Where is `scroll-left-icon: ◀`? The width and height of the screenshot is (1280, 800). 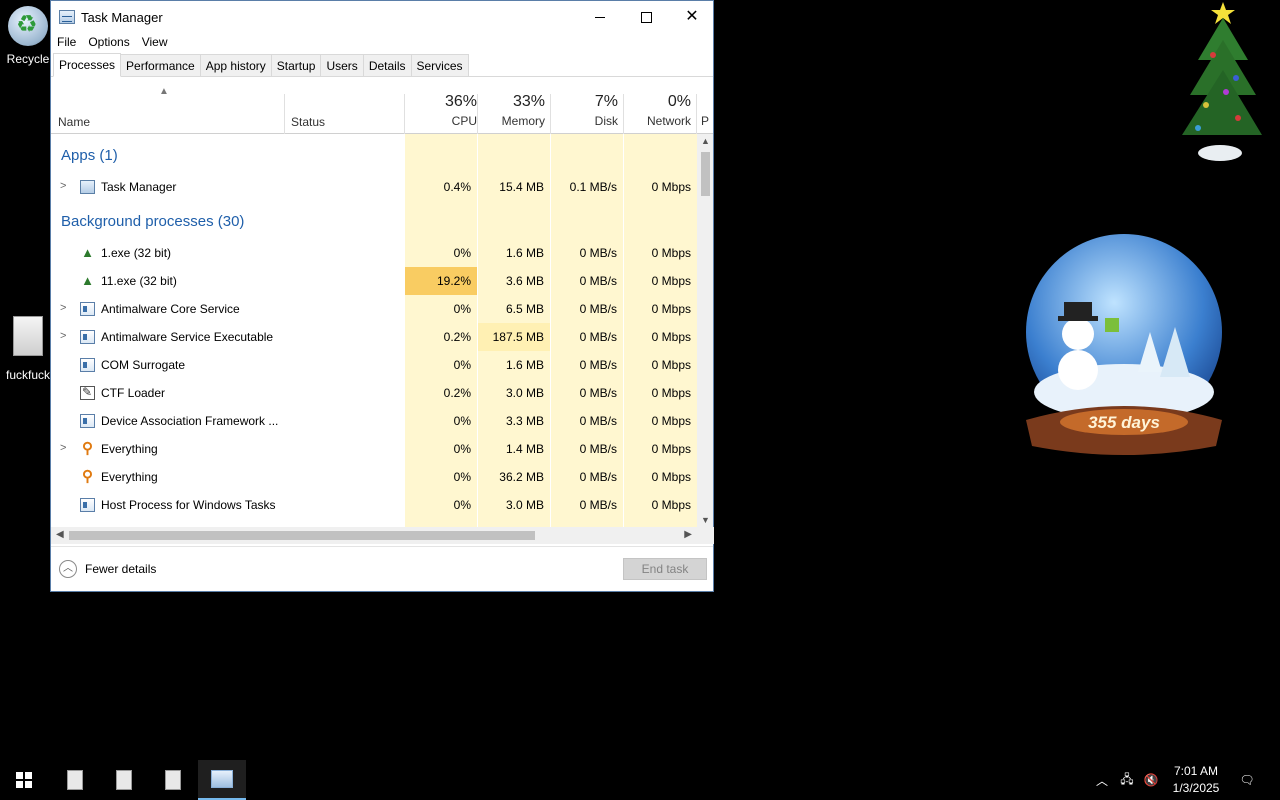
scroll-left-icon: ◀ is located at coordinates (60, 534).